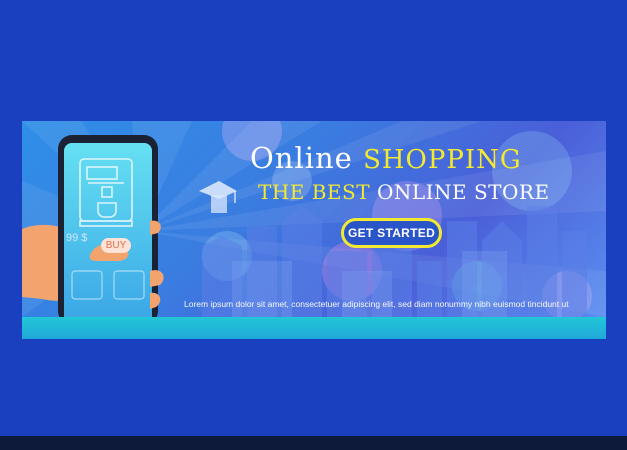 Image resolution: width=627 pixels, height=450 pixels. I want to click on get-started-button: GET STARTED, so click(391, 233).